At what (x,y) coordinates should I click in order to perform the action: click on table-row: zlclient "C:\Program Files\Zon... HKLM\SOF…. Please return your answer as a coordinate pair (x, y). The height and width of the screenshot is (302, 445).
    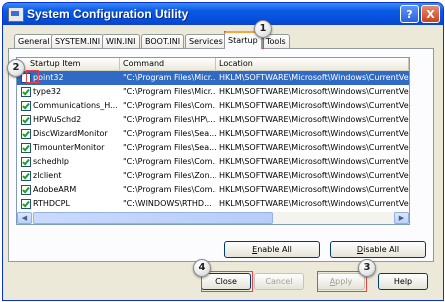
    Looking at the image, I should click on (213, 176).